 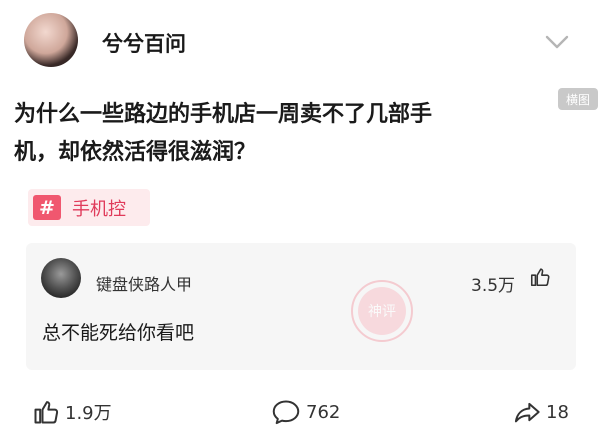 I want to click on comment-like-count: 3.5万, so click(x=493, y=286).